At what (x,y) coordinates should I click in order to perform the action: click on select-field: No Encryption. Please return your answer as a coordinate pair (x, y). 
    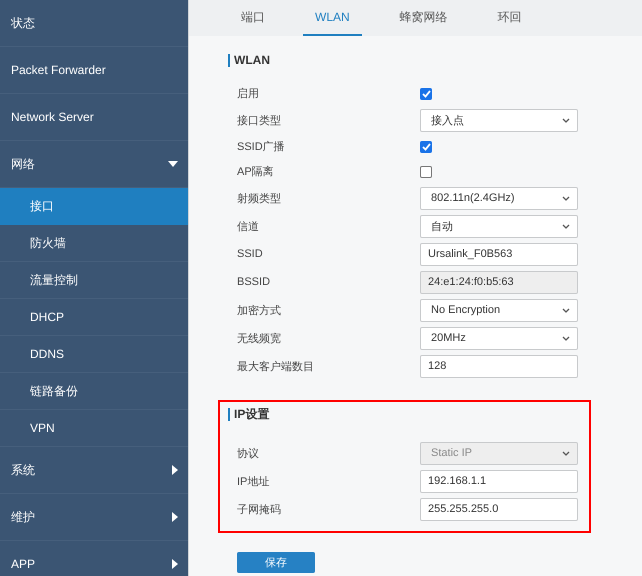
    Looking at the image, I should click on (499, 310).